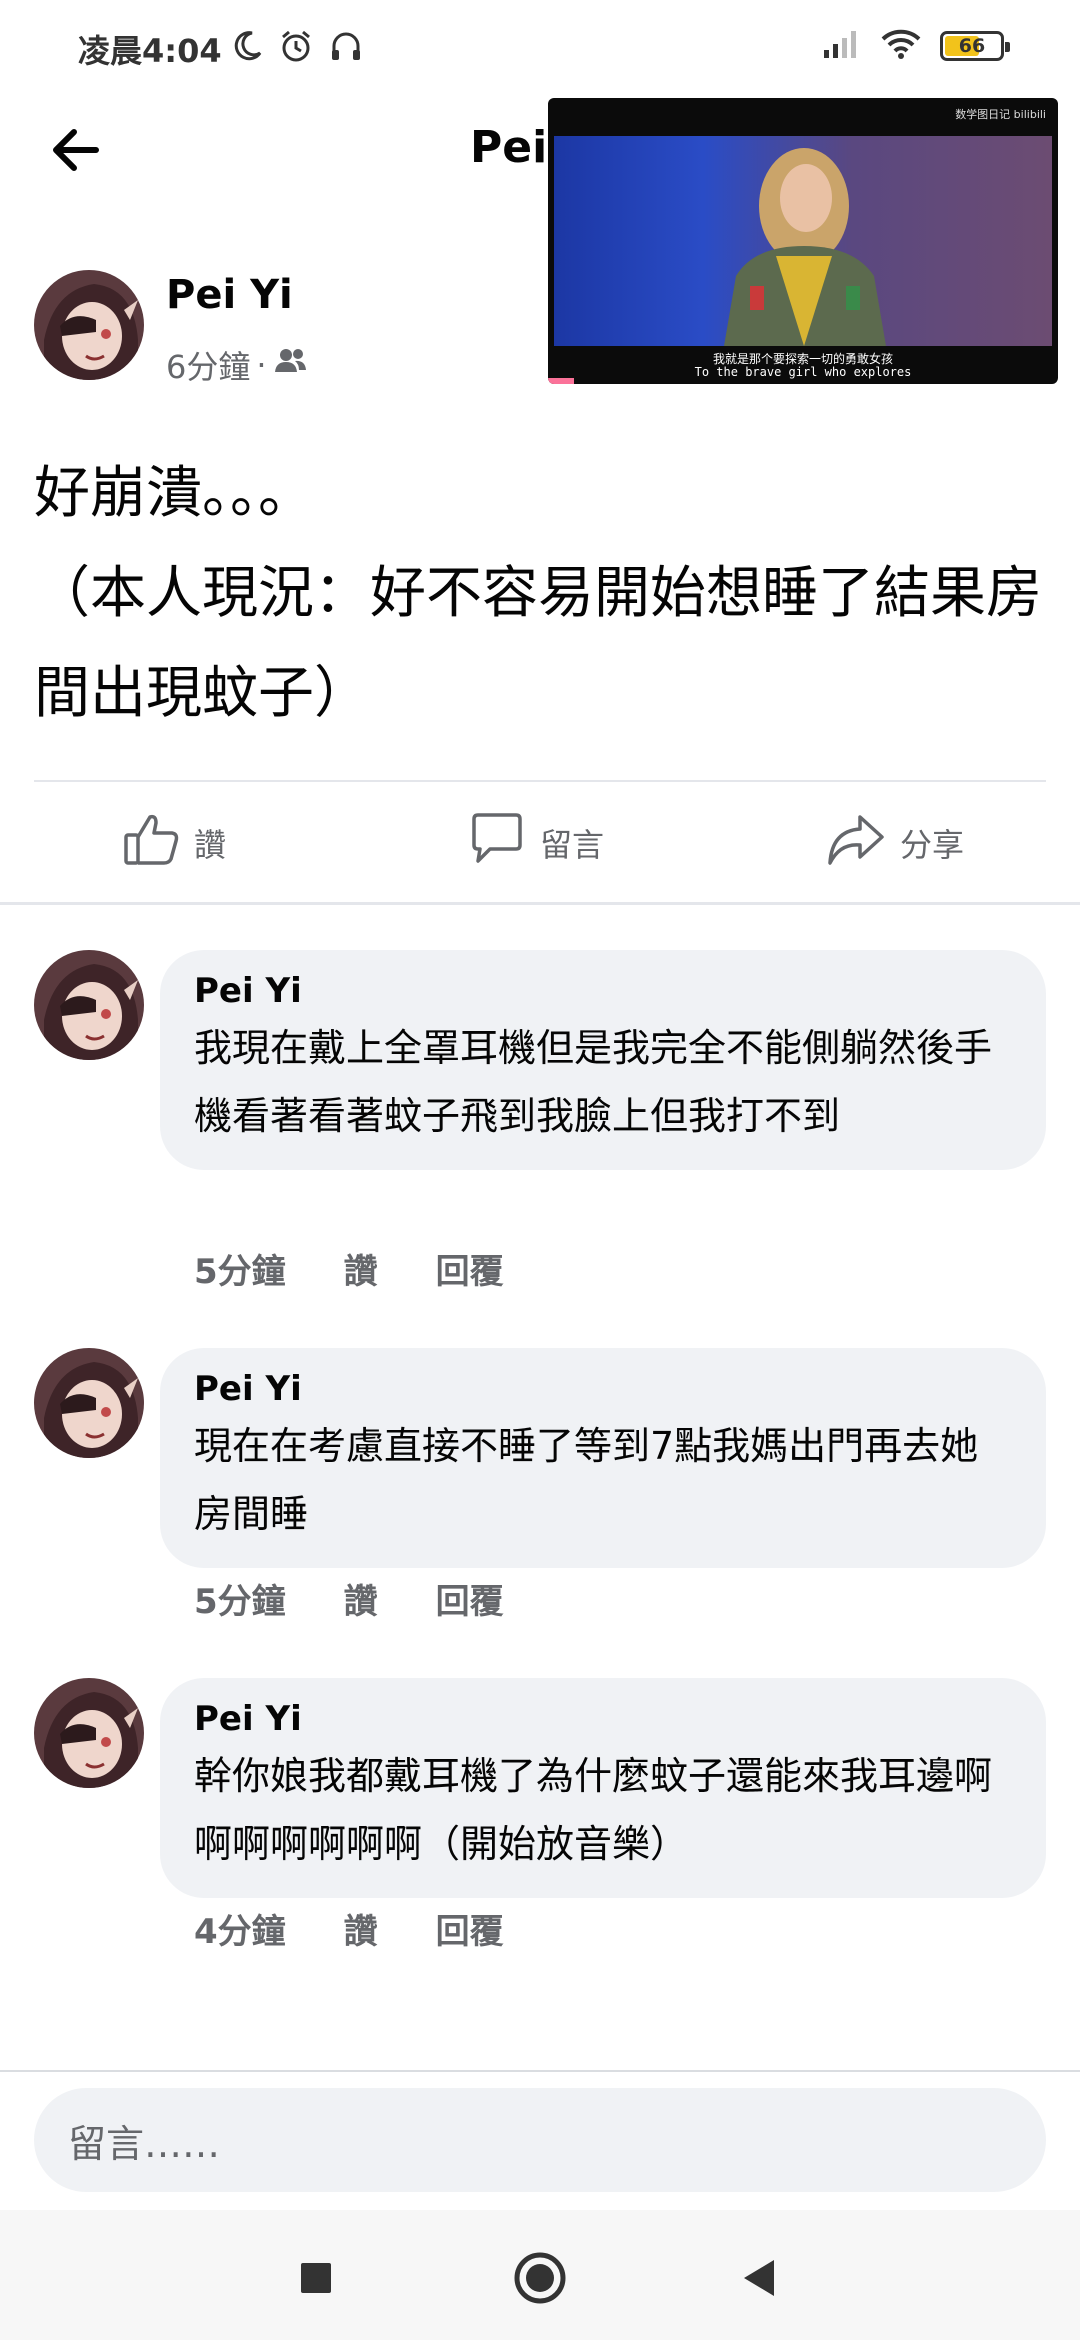  What do you see at coordinates (972, 46) in the screenshot?
I see `battery-level: 66` at bounding box center [972, 46].